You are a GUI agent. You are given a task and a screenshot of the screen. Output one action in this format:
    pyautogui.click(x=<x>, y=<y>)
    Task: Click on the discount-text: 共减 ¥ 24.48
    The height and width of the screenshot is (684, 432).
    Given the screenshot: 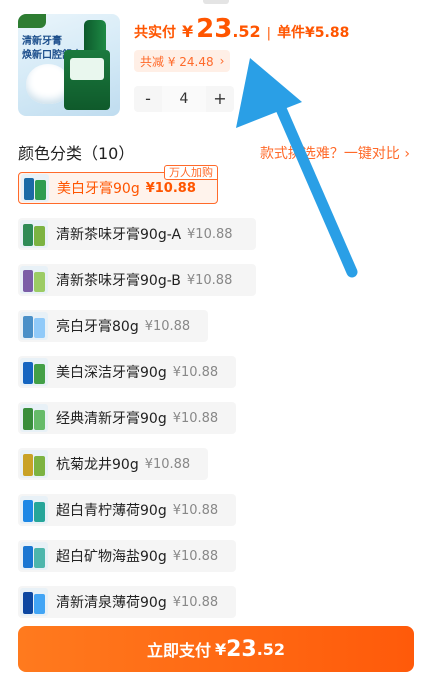 What is the action you would take?
    pyautogui.click(x=177, y=61)
    